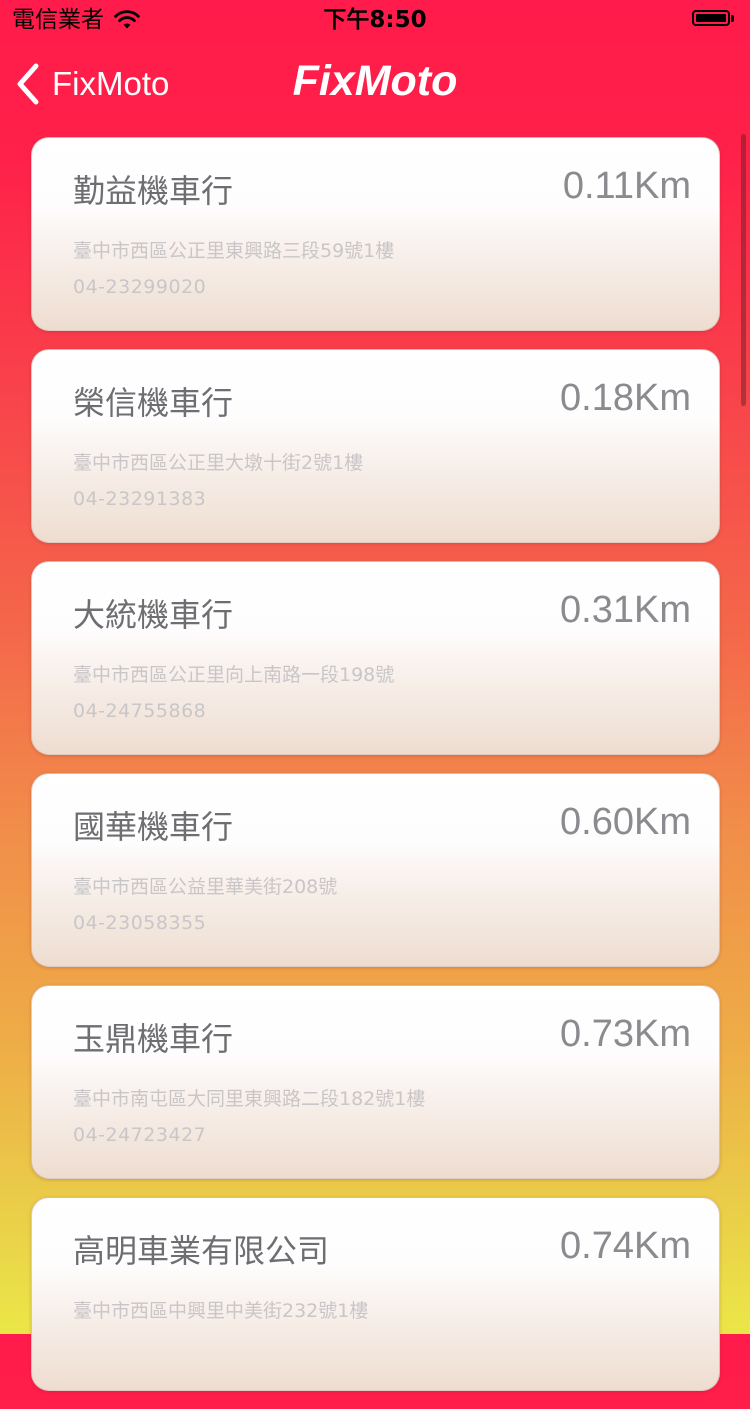 This screenshot has height=1409, width=750. Describe the element at coordinates (140, 923) in the screenshot. I see `shop-phone: 04-23058355` at that location.